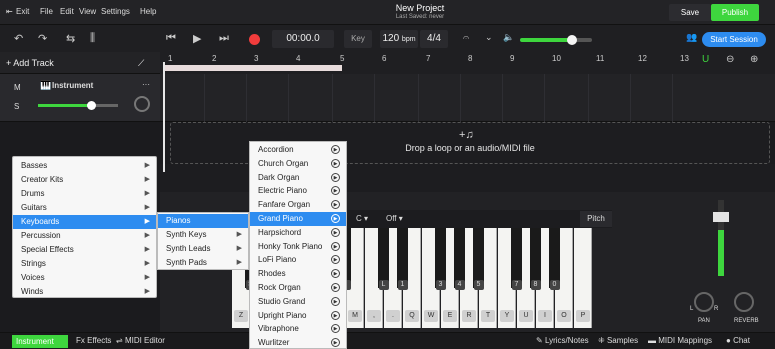 The height and width of the screenshot is (349, 775). I want to click on pan-knob, so click(704, 302).